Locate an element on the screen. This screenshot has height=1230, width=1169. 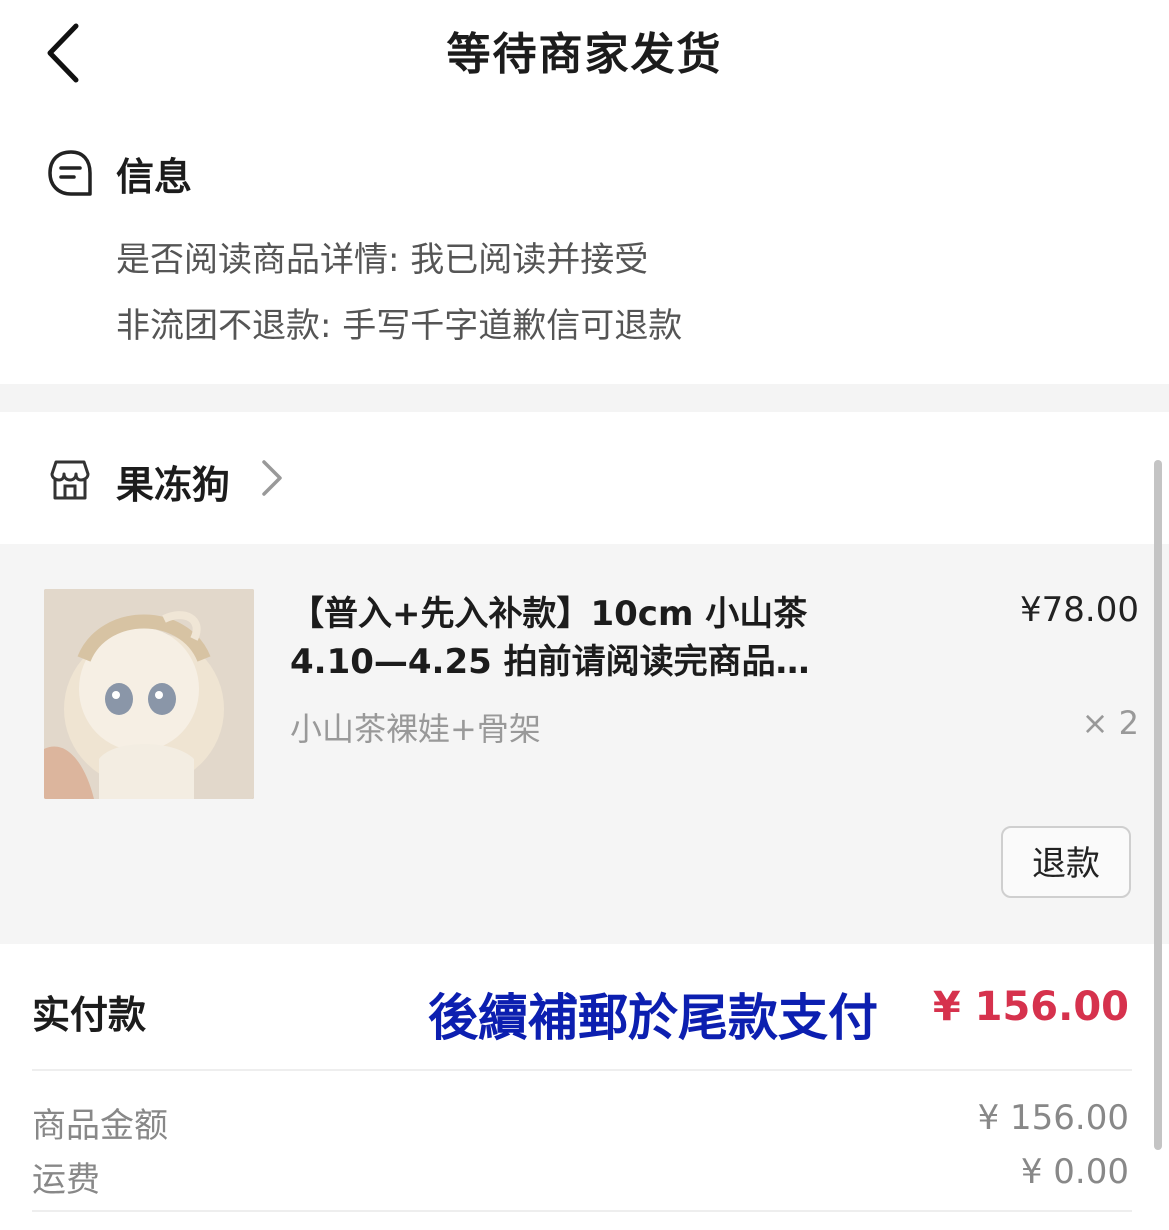
annotation-overlay-text: 後續補郵於尾款支付 is located at coordinates (653, 1017).